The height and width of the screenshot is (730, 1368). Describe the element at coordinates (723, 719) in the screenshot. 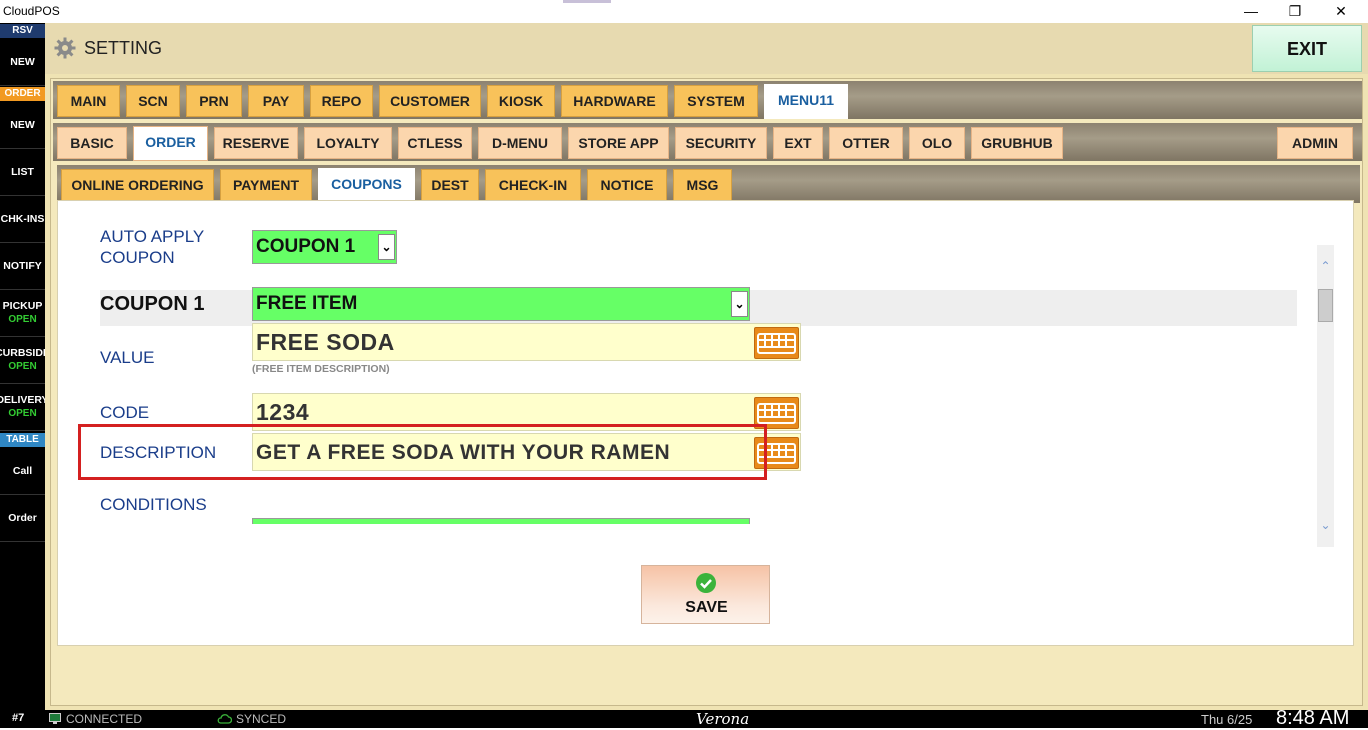

I see `store-name: Verona` at that location.